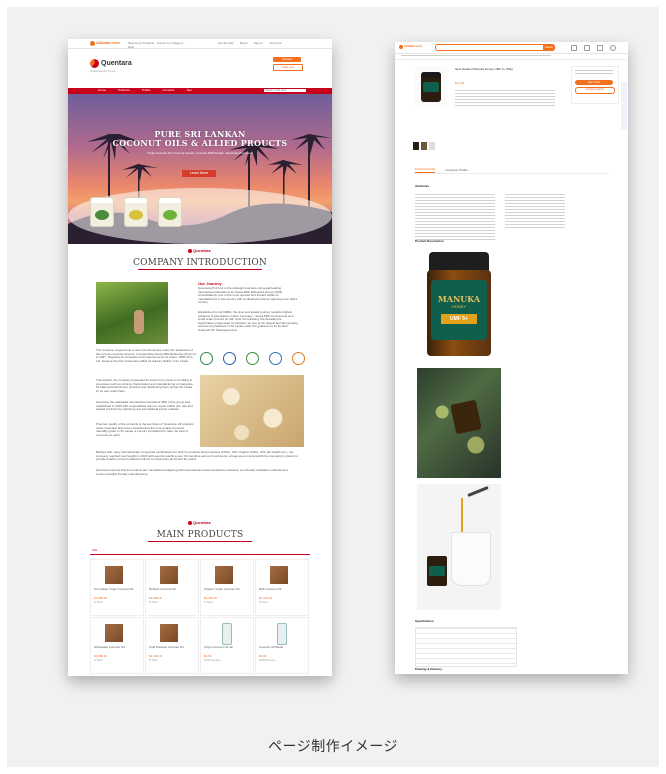 The width and height of the screenshot is (666, 774). I want to click on certification-badges, so click(252, 358).